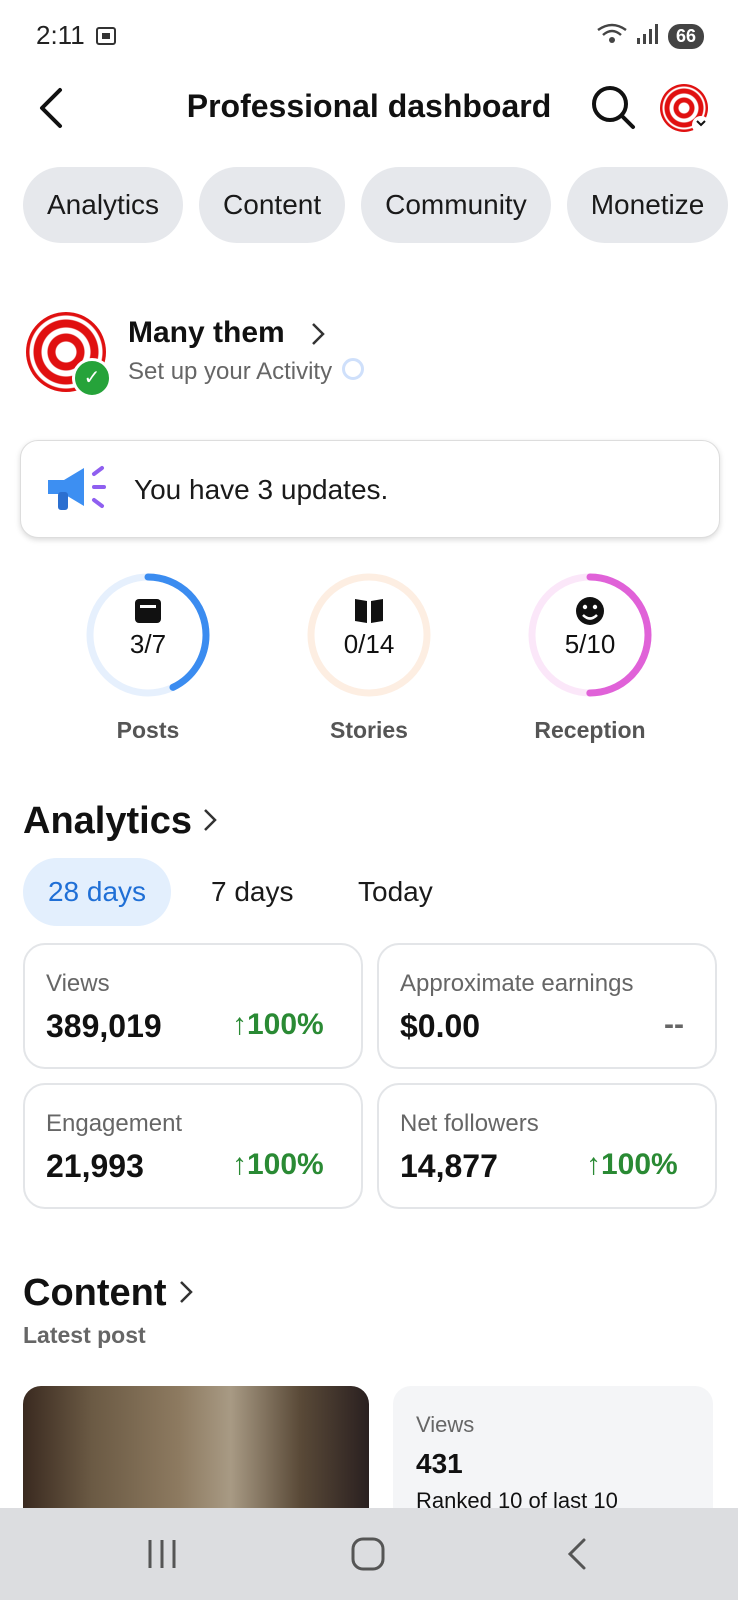  I want to click on metric-change: --, so click(674, 1024).